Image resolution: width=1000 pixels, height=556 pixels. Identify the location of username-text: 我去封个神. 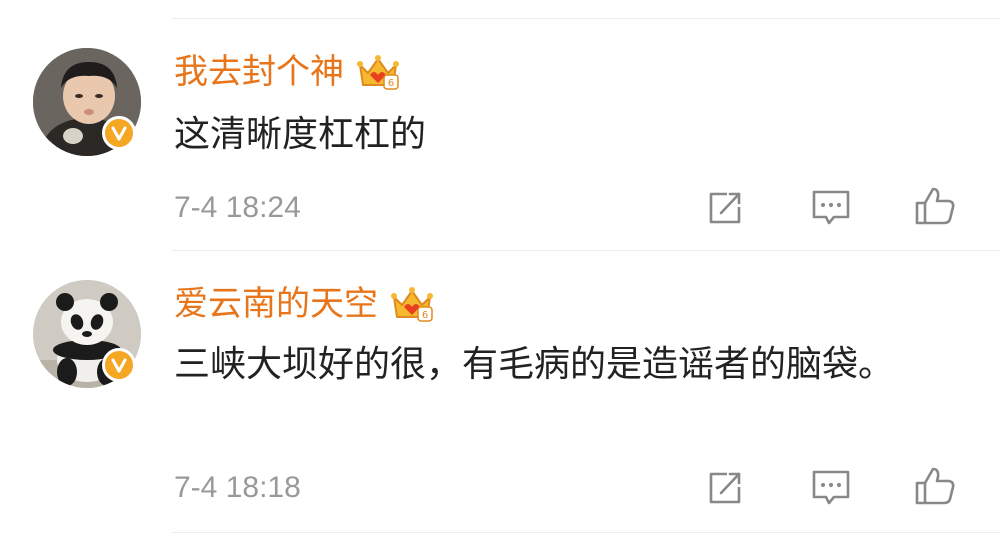
(259, 72).